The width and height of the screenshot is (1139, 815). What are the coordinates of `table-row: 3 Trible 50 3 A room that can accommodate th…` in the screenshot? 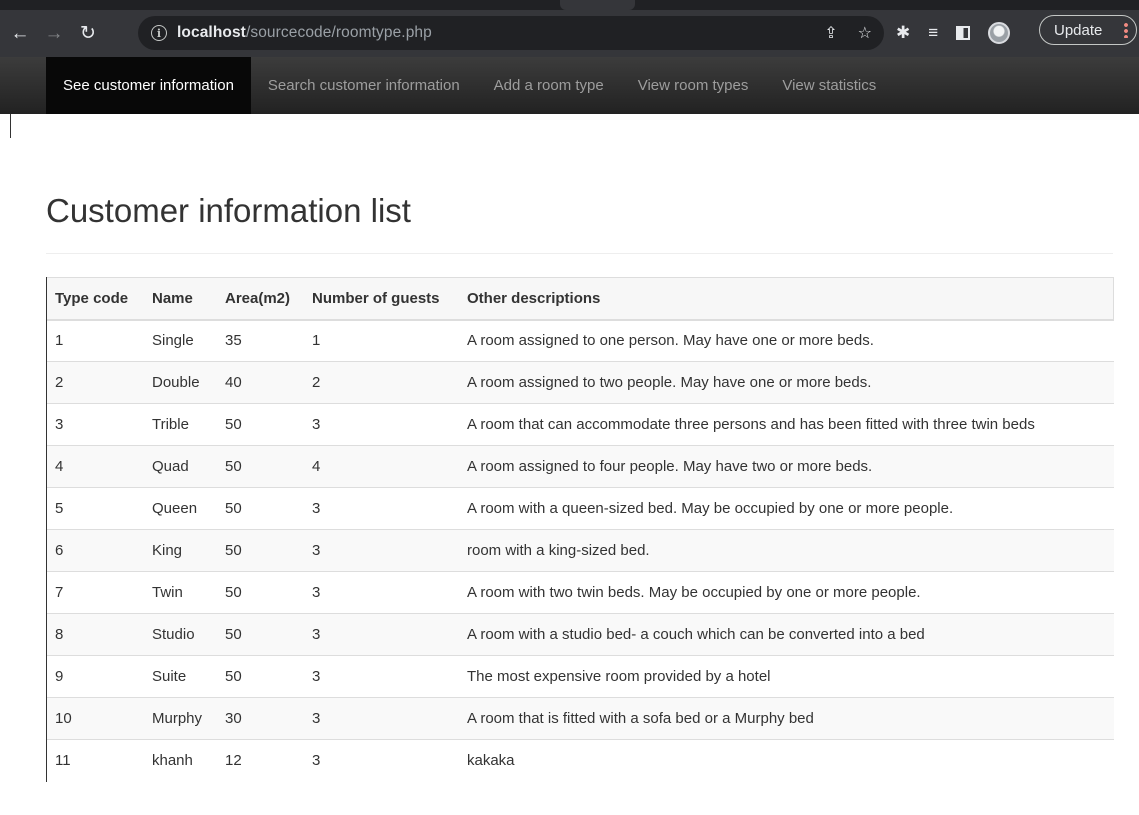 It's located at (580, 424).